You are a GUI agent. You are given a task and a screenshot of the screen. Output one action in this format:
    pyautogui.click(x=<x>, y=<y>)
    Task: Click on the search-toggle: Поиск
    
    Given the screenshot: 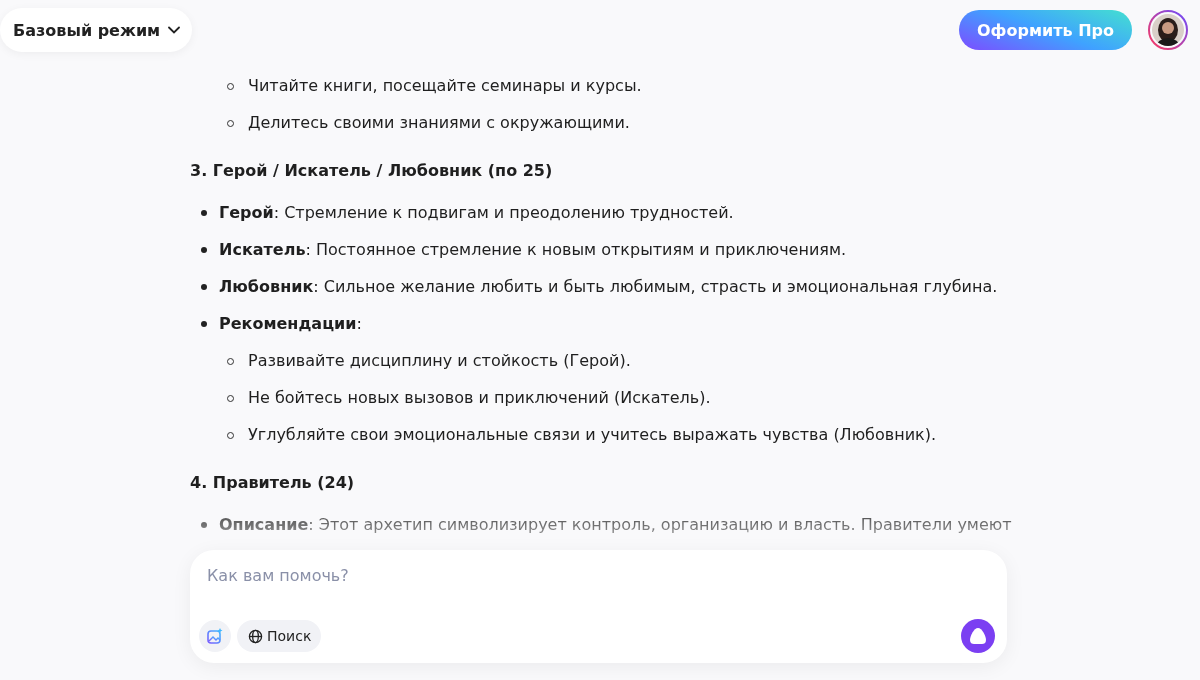 What is the action you would take?
    pyautogui.click(x=279, y=636)
    